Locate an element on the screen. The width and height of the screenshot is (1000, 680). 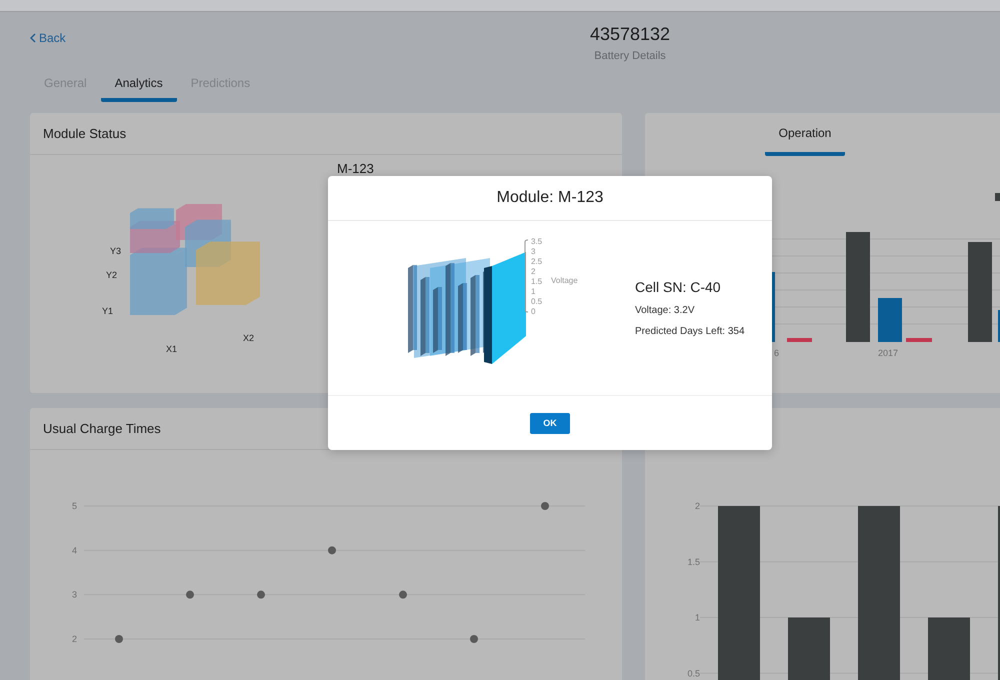
voltage-reading: Voltage: 3.2V is located at coordinates (665, 310).